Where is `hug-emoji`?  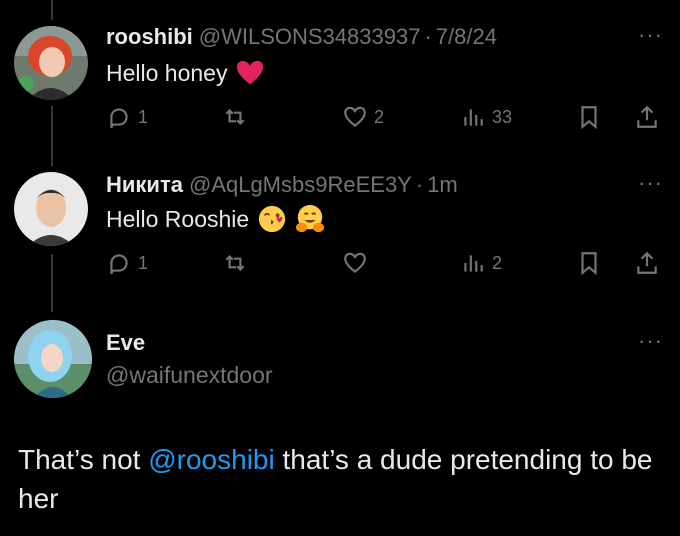
hug-emoji is located at coordinates (310, 218).